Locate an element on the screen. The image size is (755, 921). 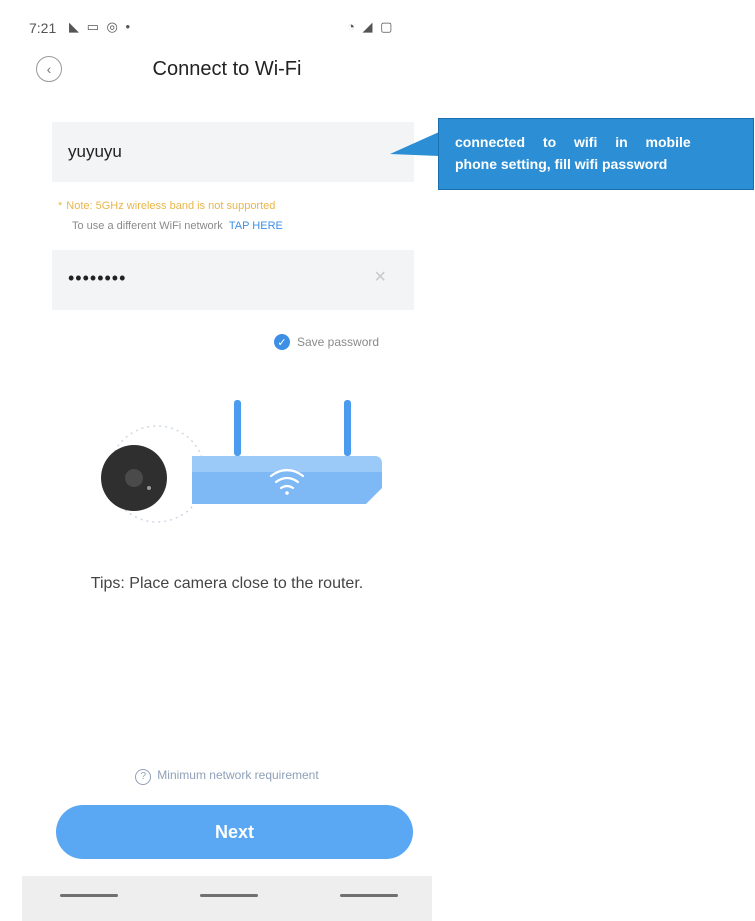
hint-text: To use a different WiFi network is located at coordinates (147, 226).